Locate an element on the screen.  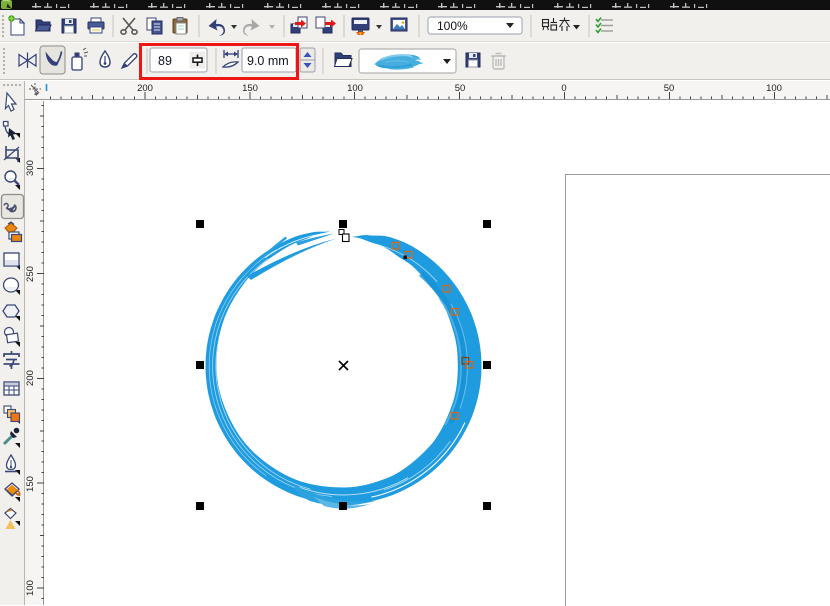
svg-text: 300 is located at coordinates (30, 168).